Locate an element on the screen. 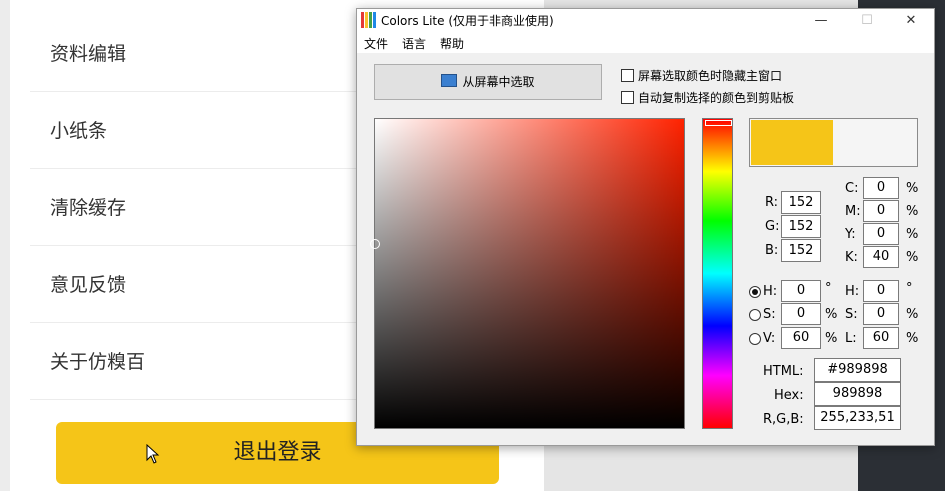  current-color-swatch is located at coordinates (792, 142).